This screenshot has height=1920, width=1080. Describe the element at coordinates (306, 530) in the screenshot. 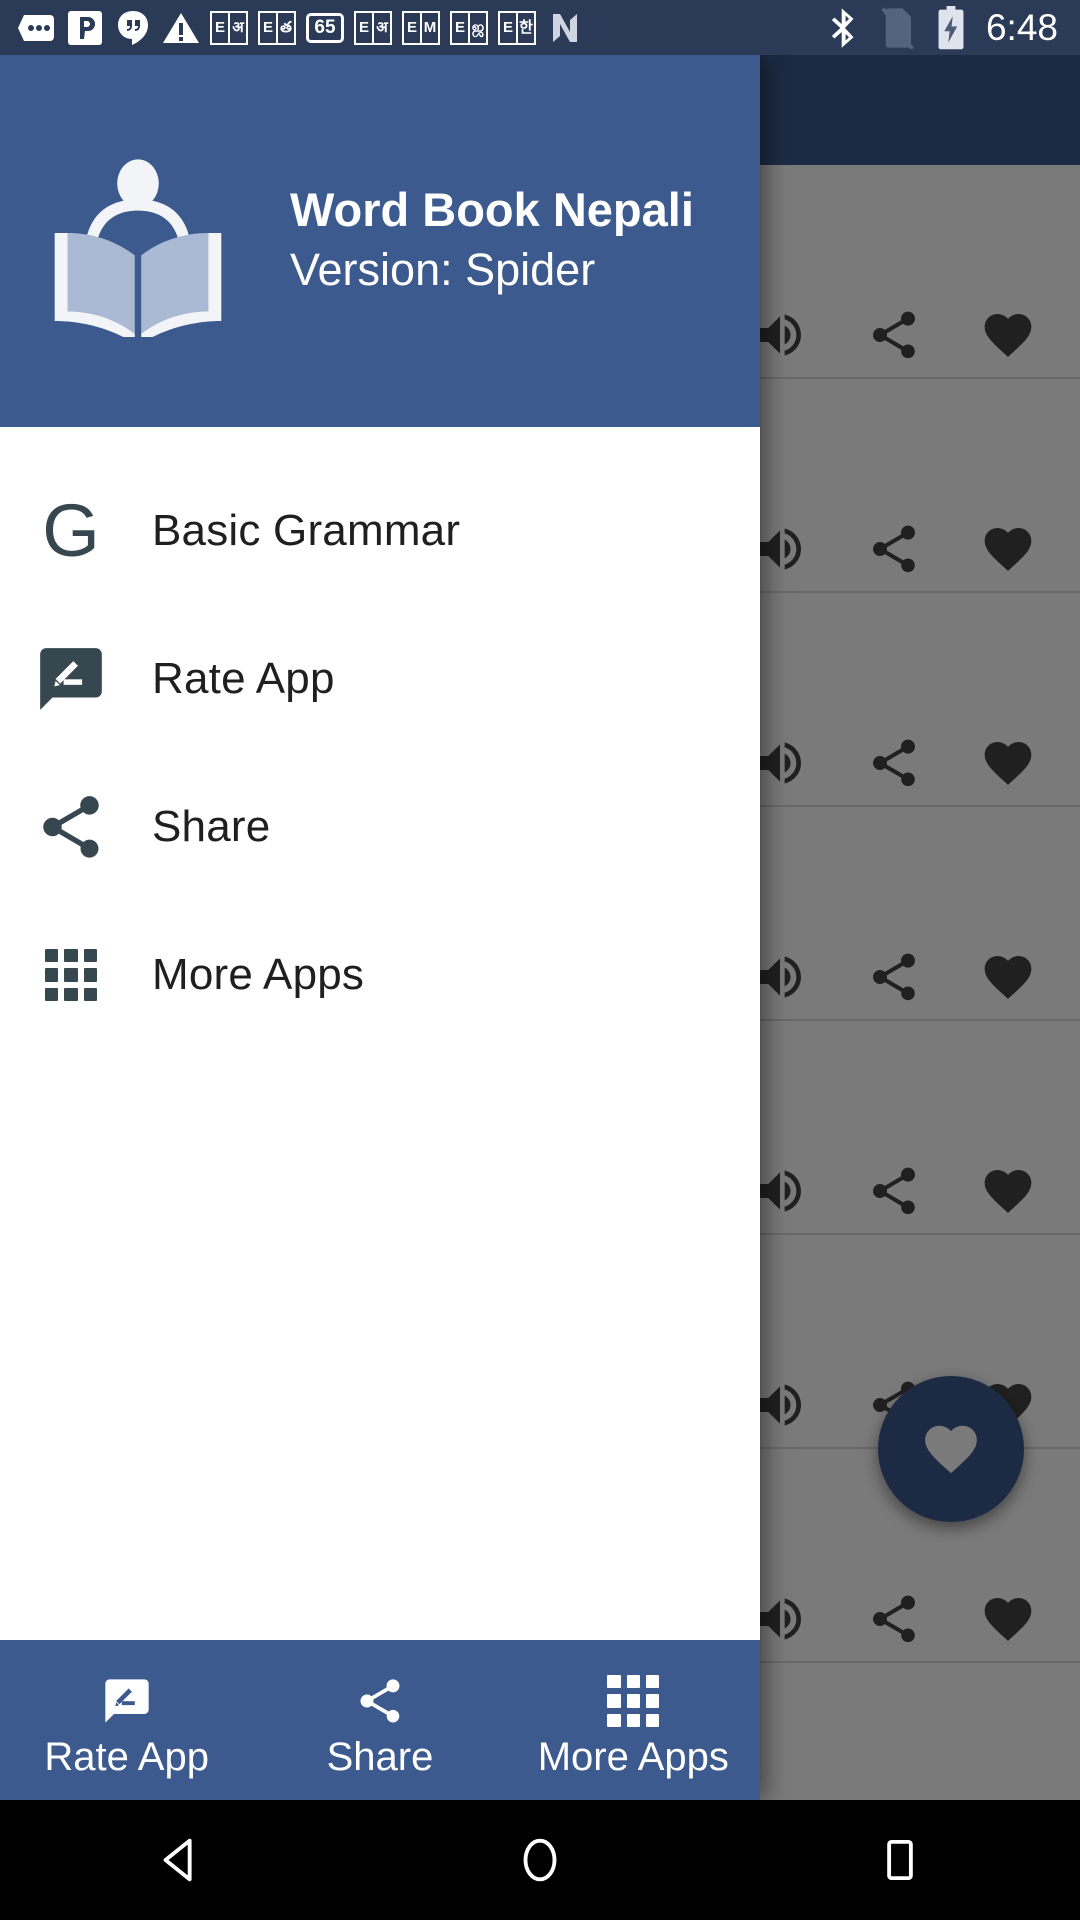

I see `drawer-item-label: Basic Grammar` at that location.